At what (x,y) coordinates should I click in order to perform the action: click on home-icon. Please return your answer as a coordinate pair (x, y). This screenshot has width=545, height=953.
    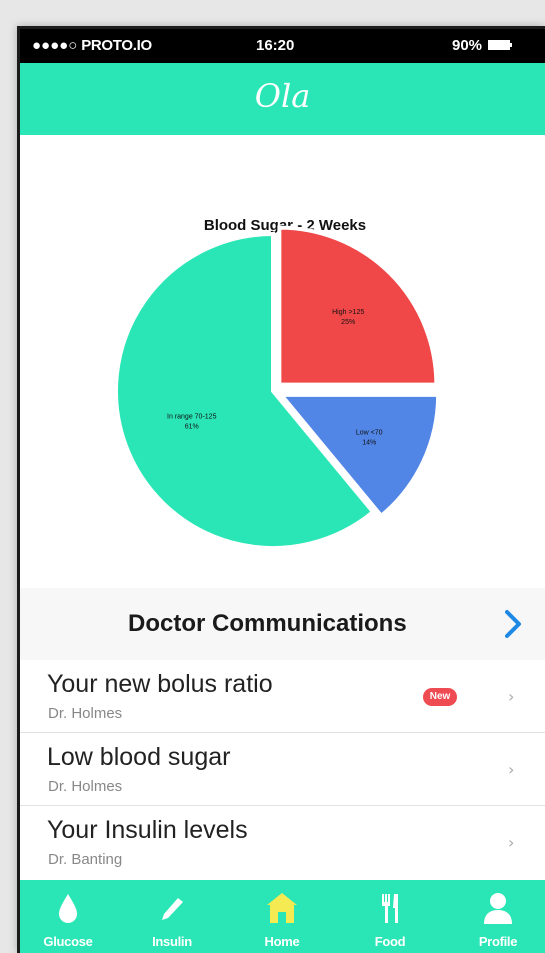
    Looking at the image, I should click on (282, 908).